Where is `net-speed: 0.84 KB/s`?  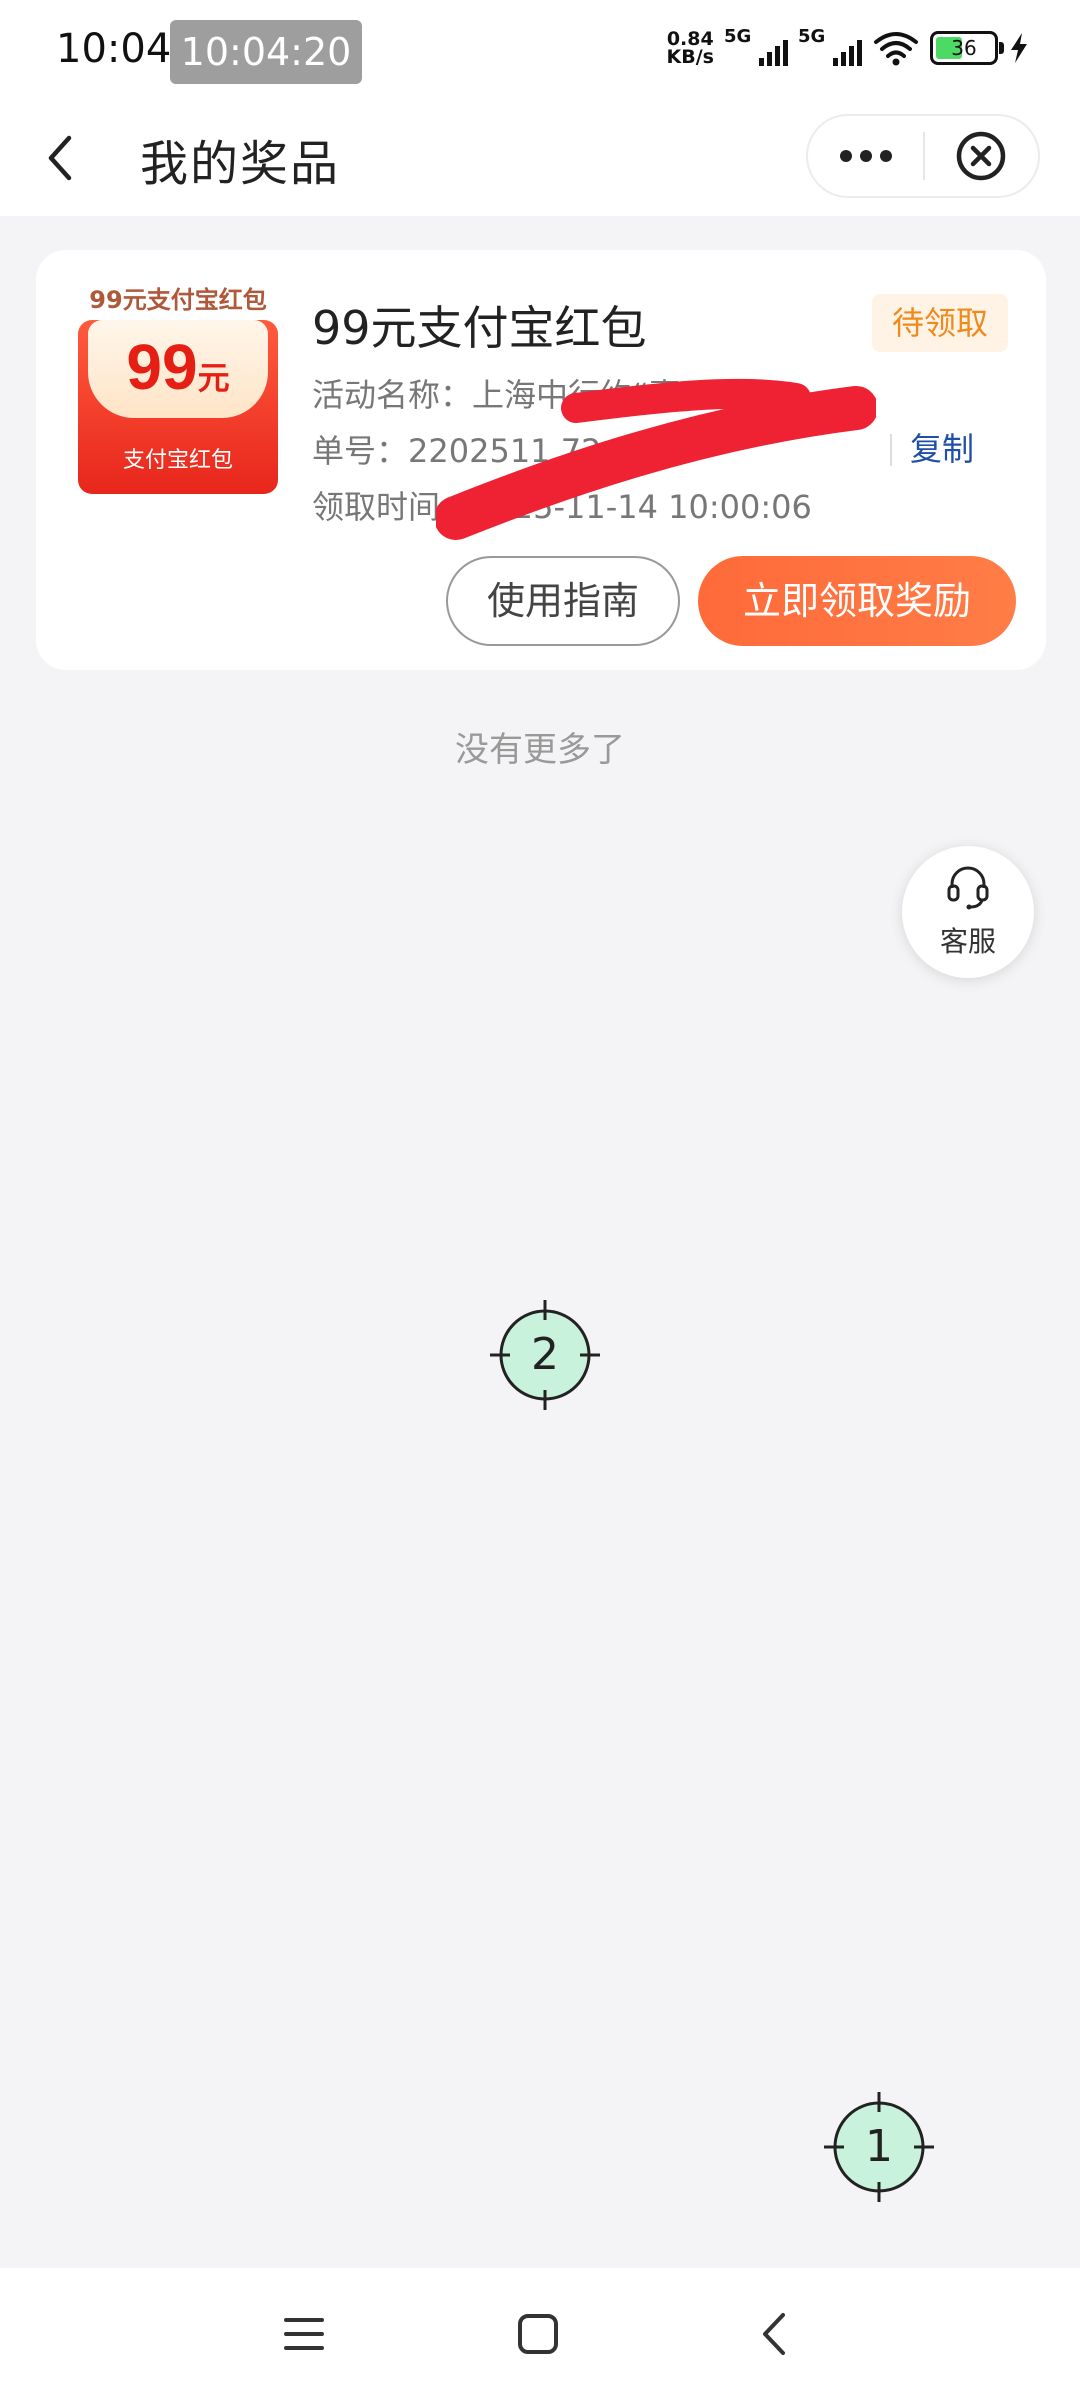 net-speed: 0.84 KB/s is located at coordinates (690, 49).